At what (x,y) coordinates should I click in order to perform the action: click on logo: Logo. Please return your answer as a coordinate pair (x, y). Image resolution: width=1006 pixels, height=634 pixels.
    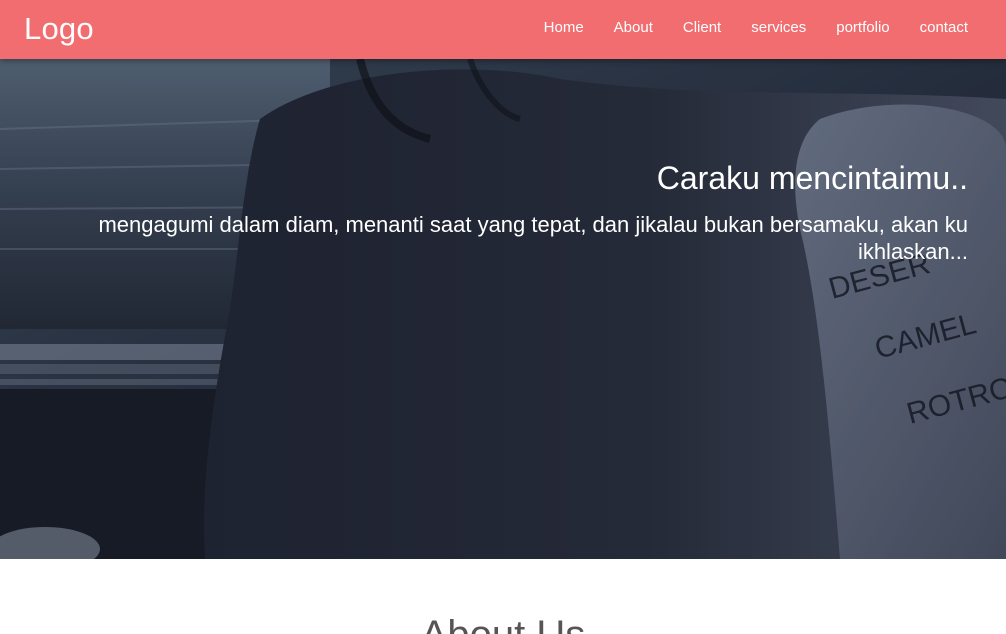
    Looking at the image, I should click on (59, 29).